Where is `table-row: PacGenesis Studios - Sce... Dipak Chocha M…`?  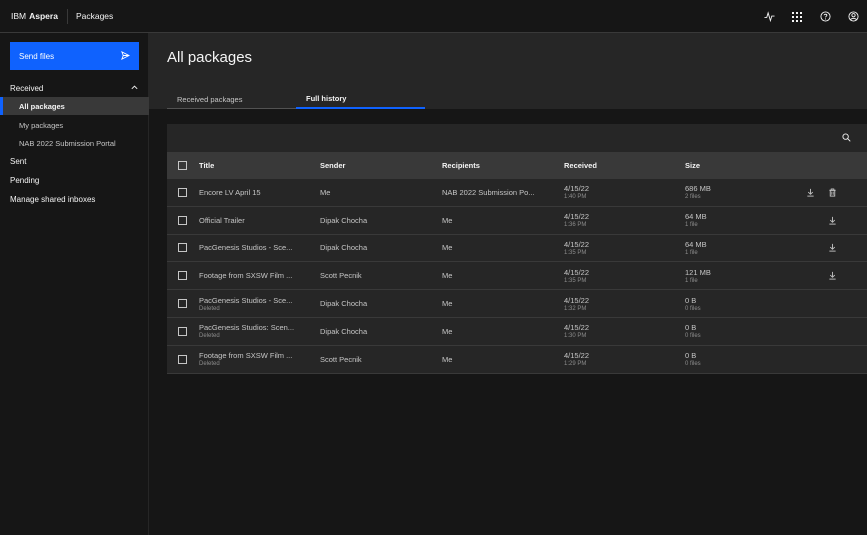
table-row: PacGenesis Studios - Sce... Dipak Chocha M… is located at coordinates (517, 248).